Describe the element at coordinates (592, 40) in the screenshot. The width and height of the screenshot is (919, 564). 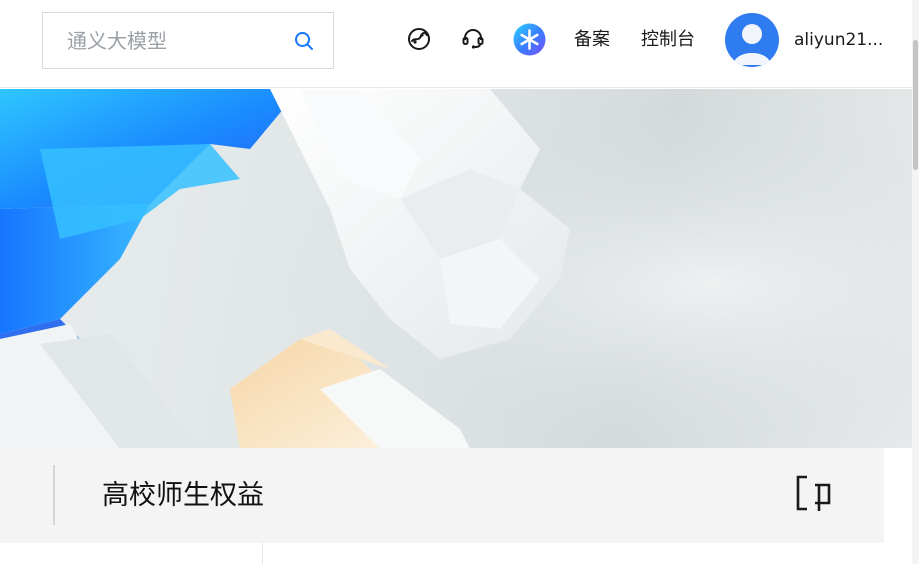
I see `beian-link: 备案` at that location.